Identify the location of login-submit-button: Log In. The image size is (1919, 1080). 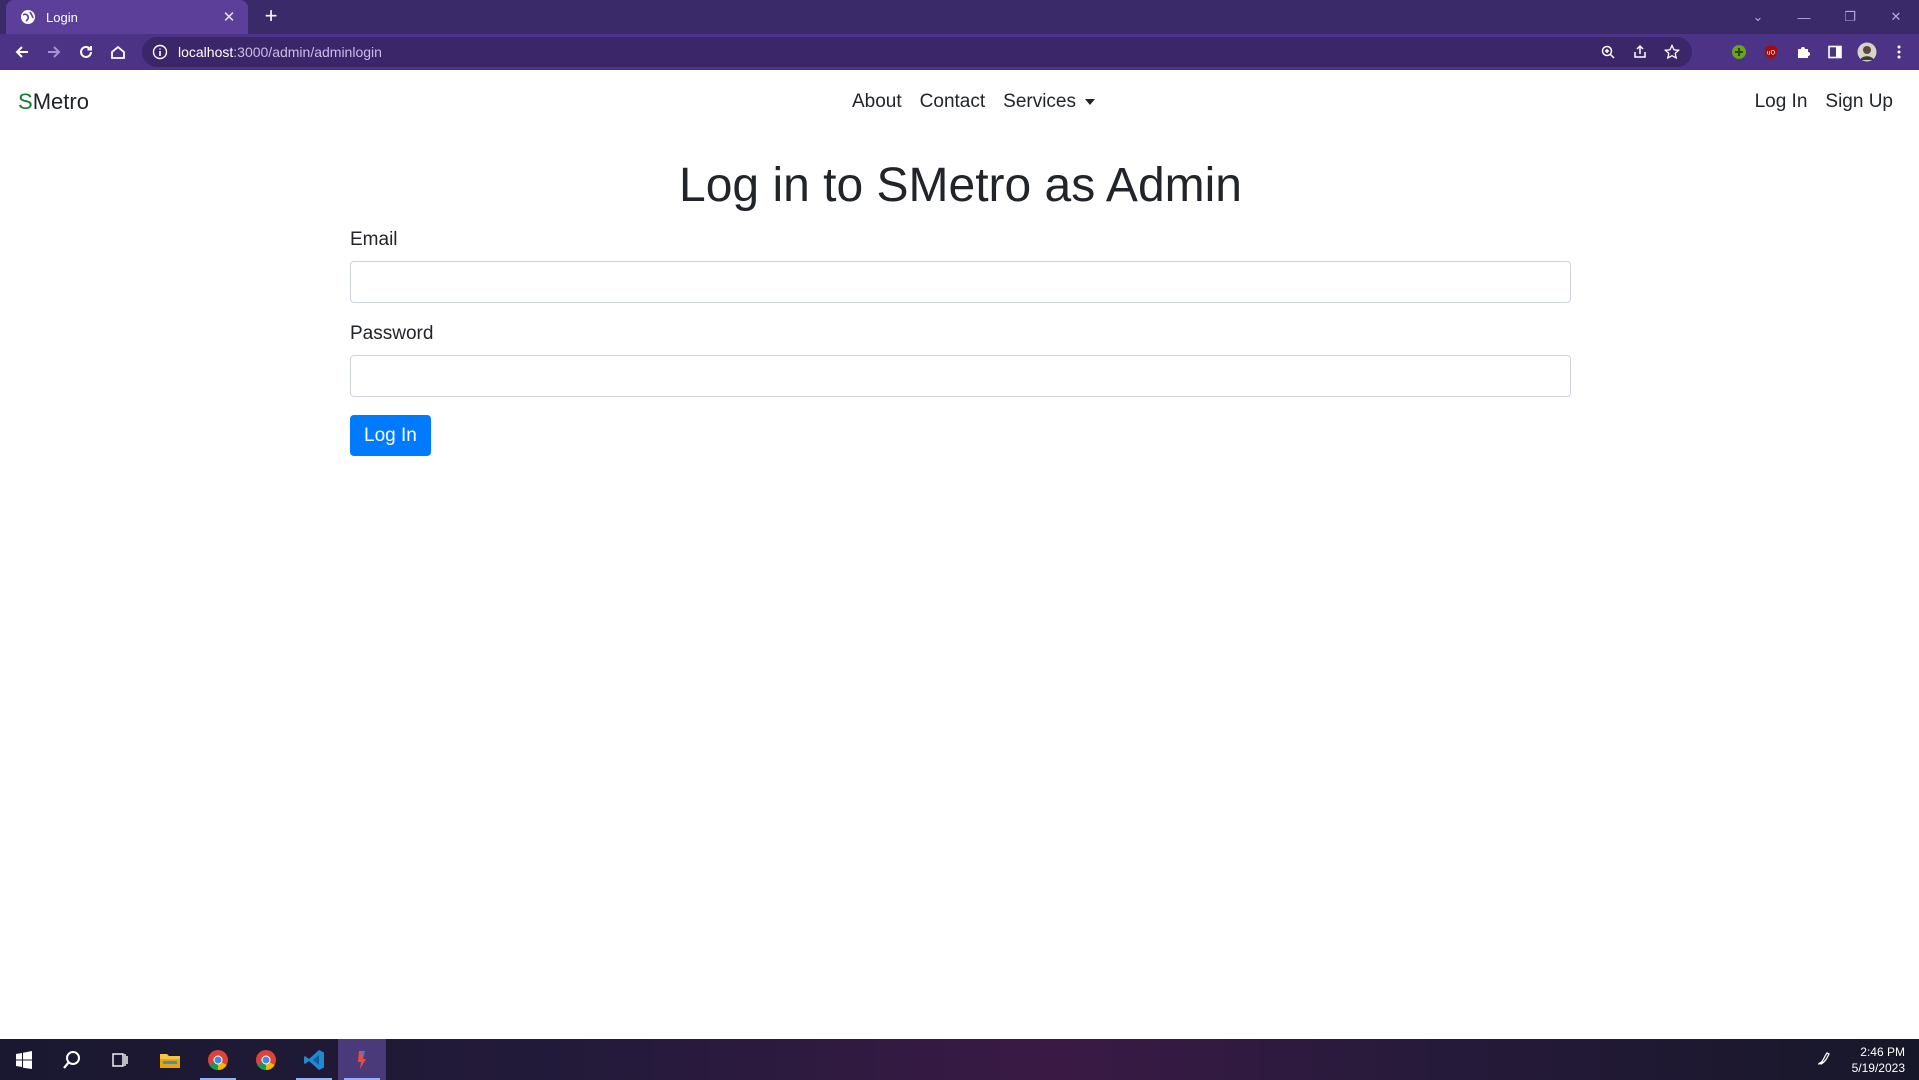
(390, 435).